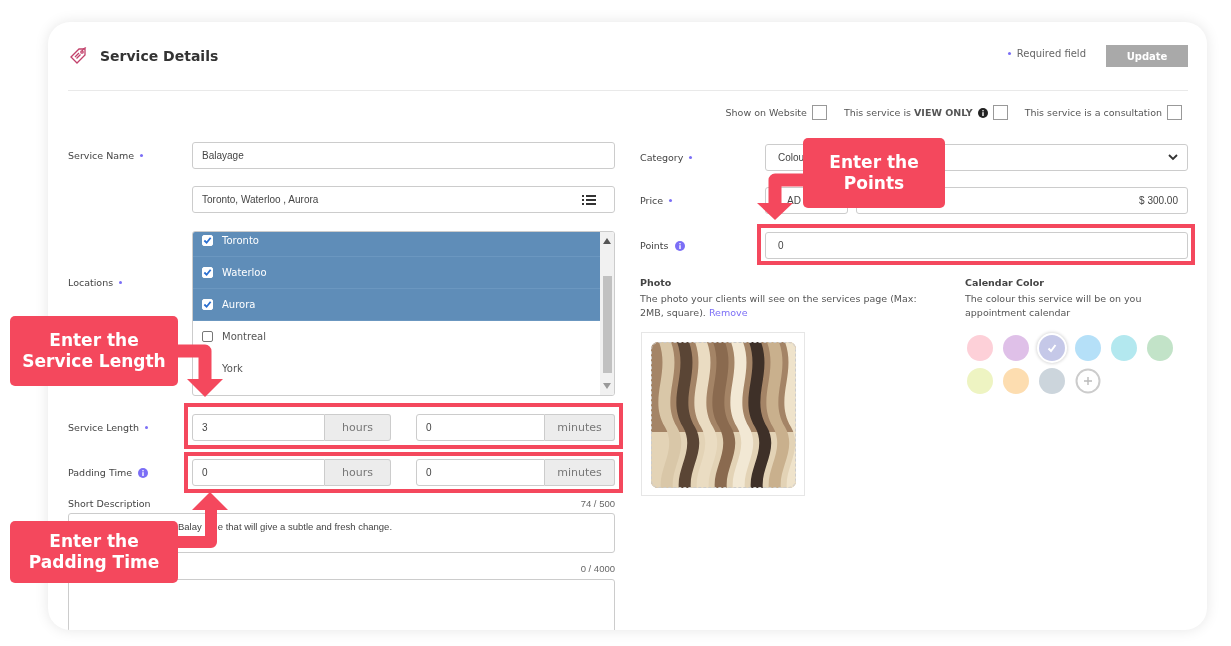  What do you see at coordinates (1005, 282) in the screenshot?
I see `section-label: Calendar Color` at bounding box center [1005, 282].